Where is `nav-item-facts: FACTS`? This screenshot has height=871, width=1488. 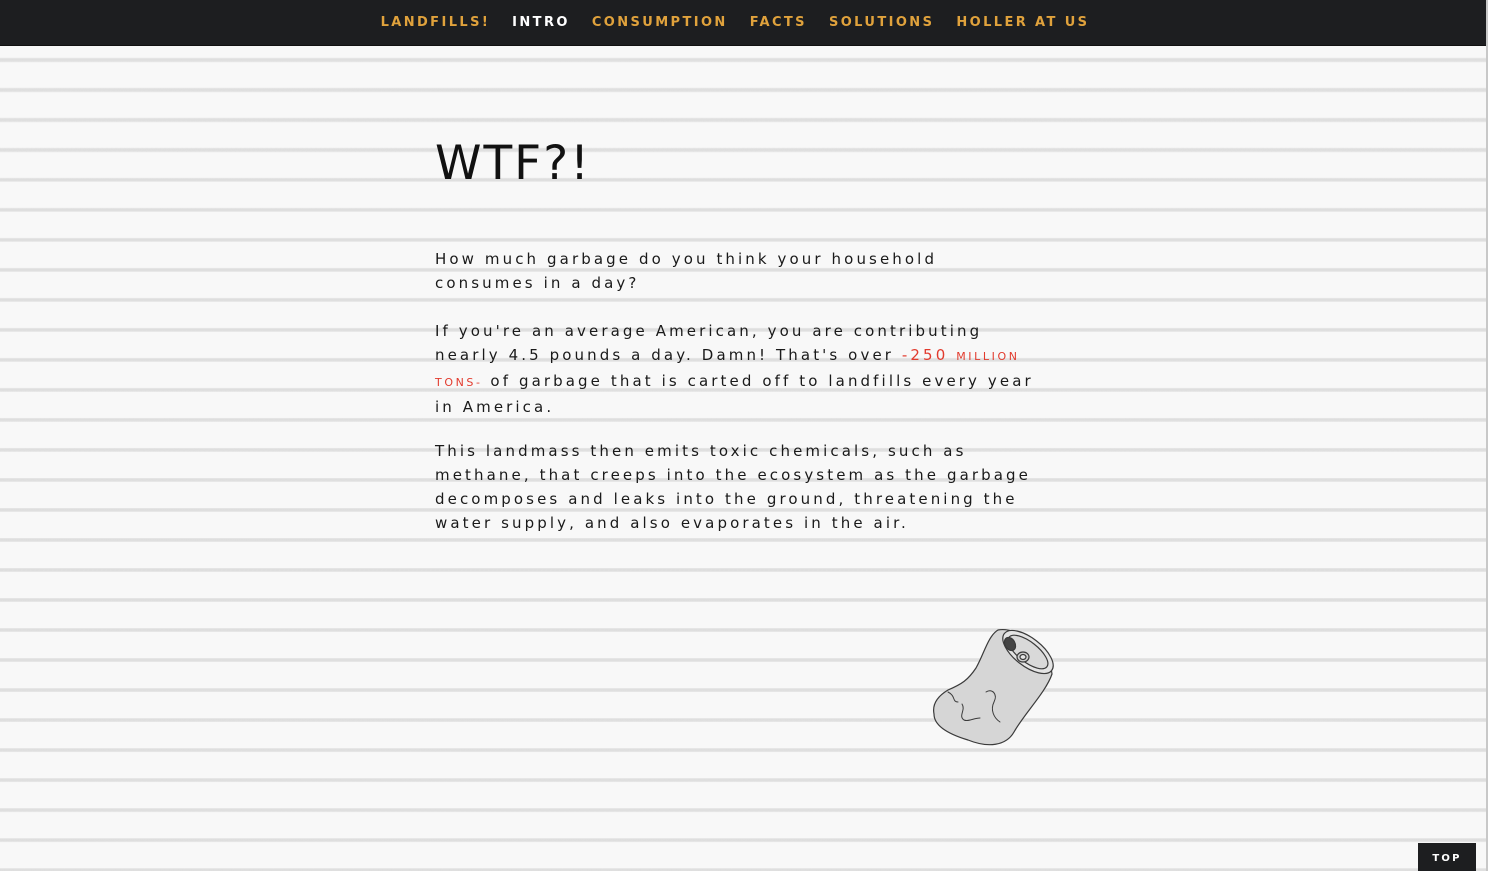
nav-item-facts: FACTS is located at coordinates (778, 22).